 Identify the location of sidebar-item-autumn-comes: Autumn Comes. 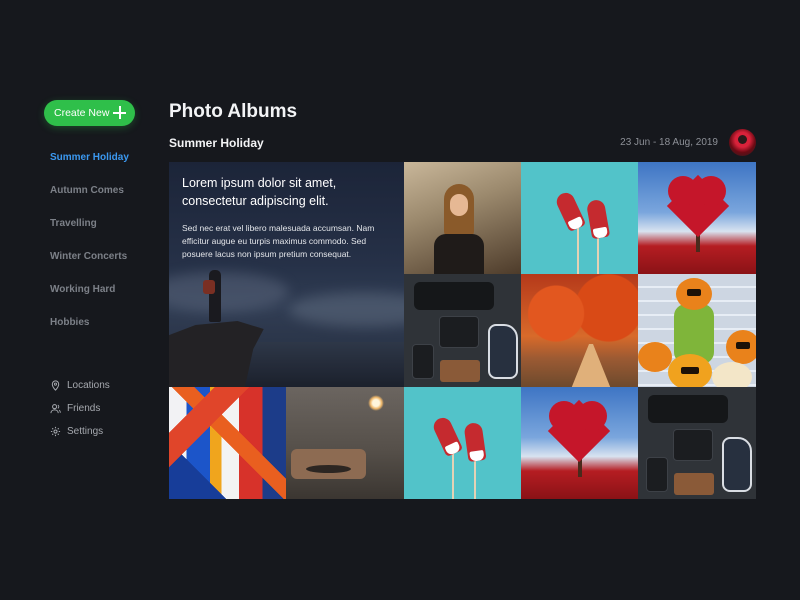
(89, 201).